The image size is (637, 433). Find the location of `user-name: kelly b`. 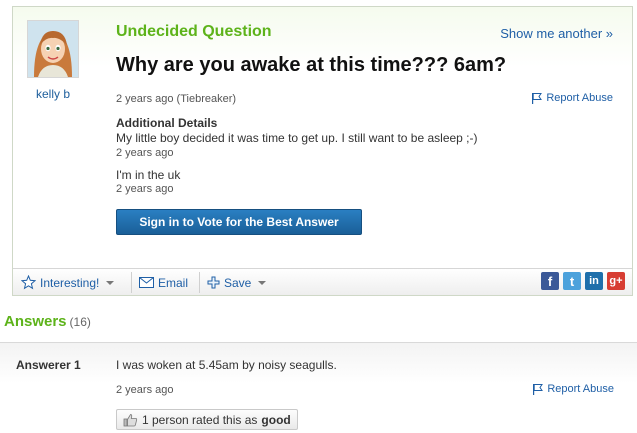

user-name: kelly b is located at coordinates (53, 94).